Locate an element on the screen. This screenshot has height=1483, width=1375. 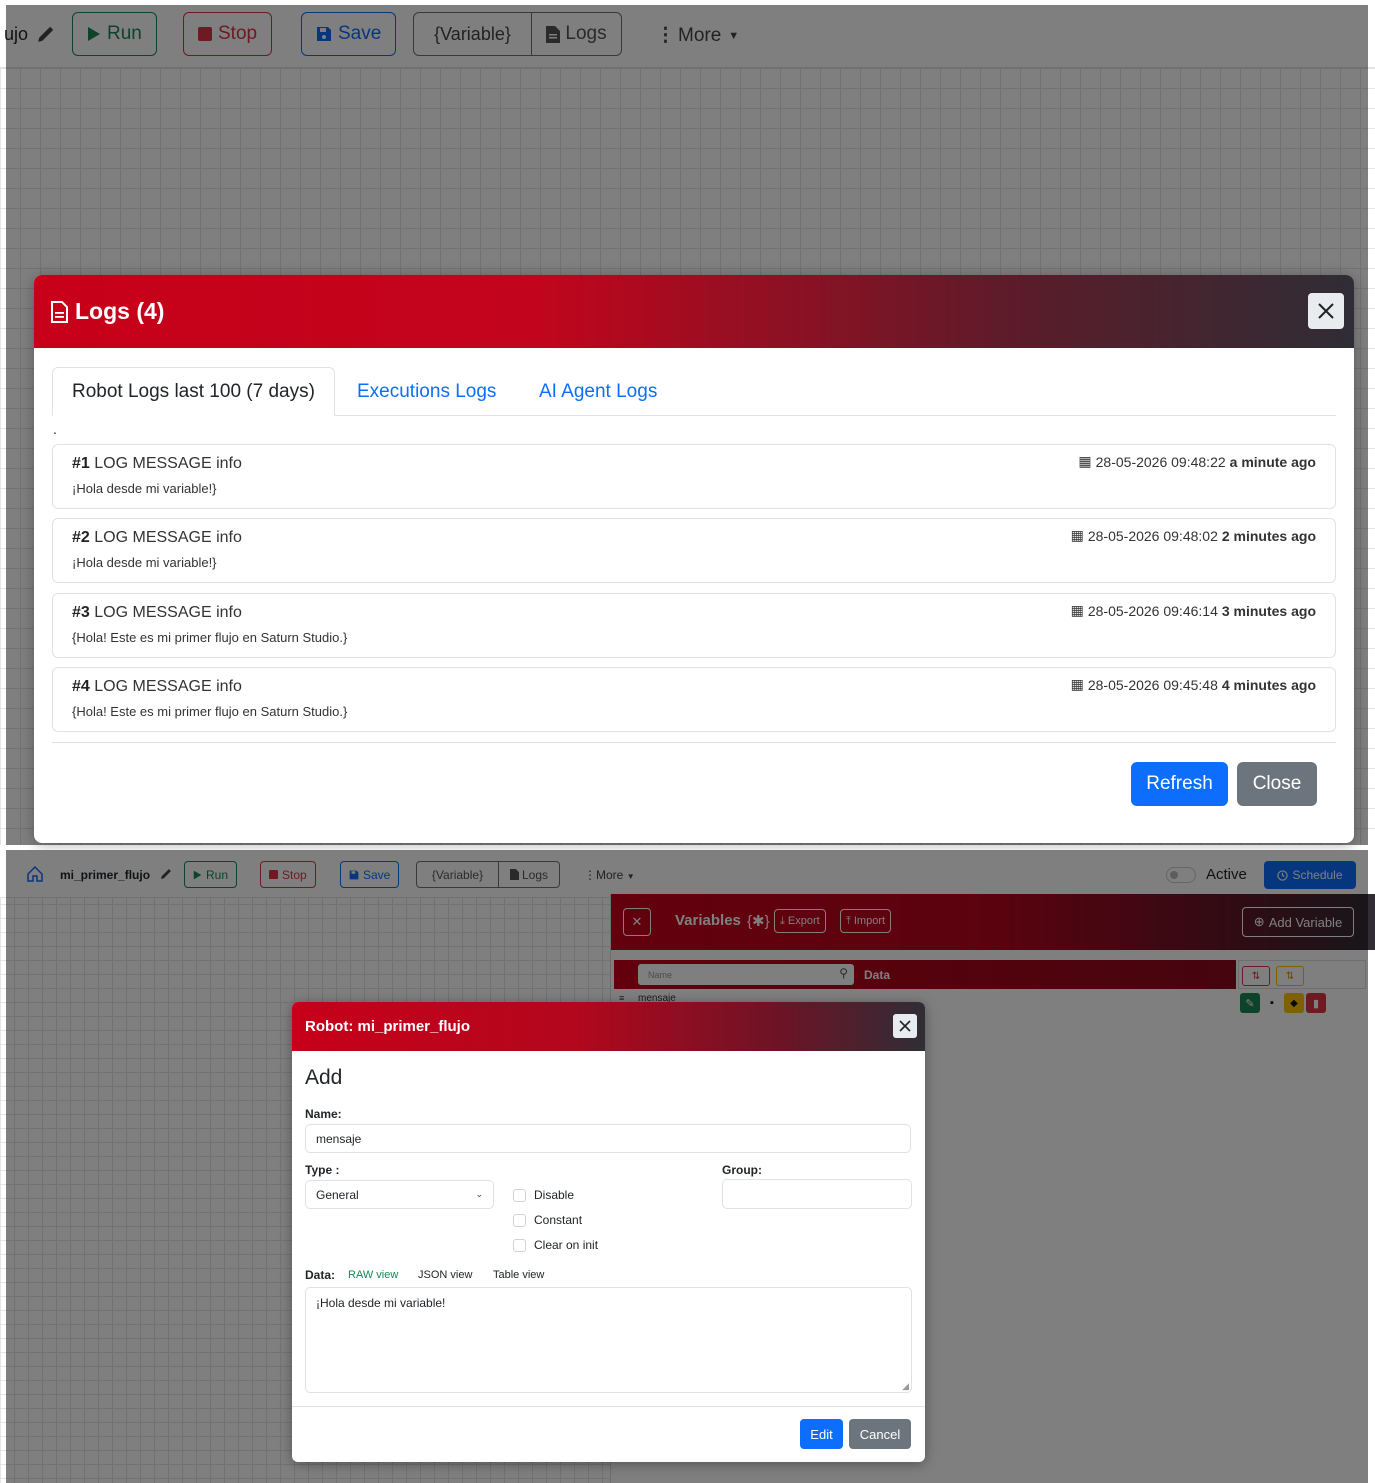
json-view-tab: JSON view is located at coordinates (445, 1275).